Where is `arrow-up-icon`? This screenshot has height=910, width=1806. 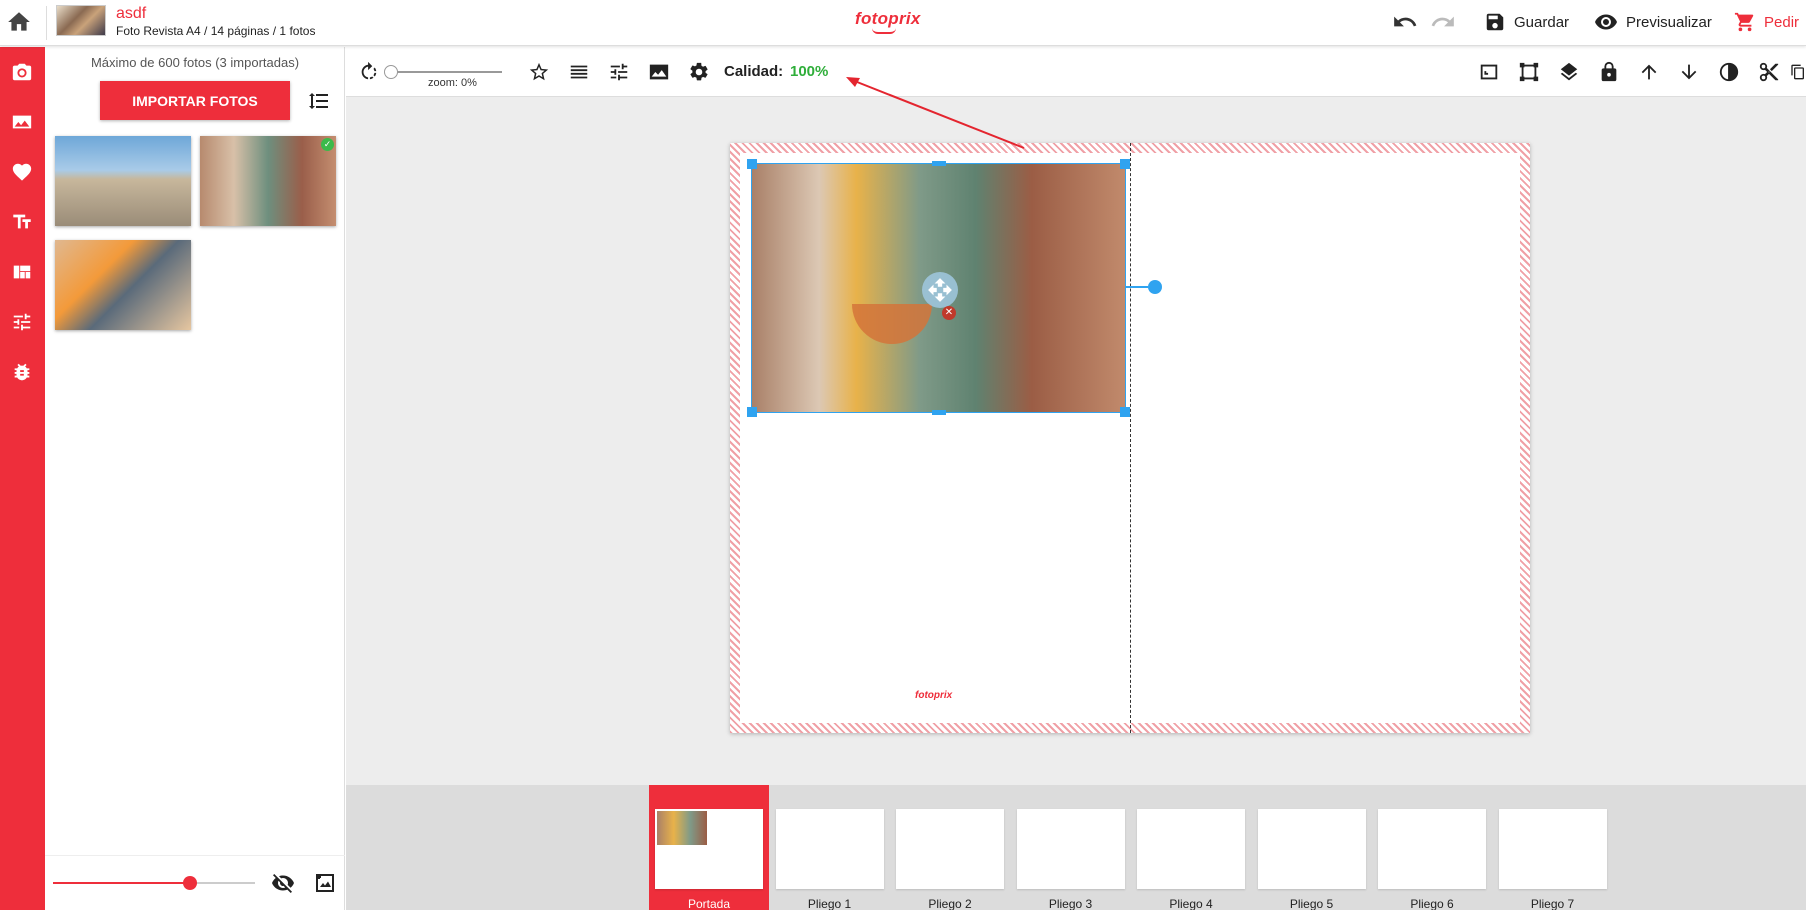
arrow-up-icon is located at coordinates (1649, 72).